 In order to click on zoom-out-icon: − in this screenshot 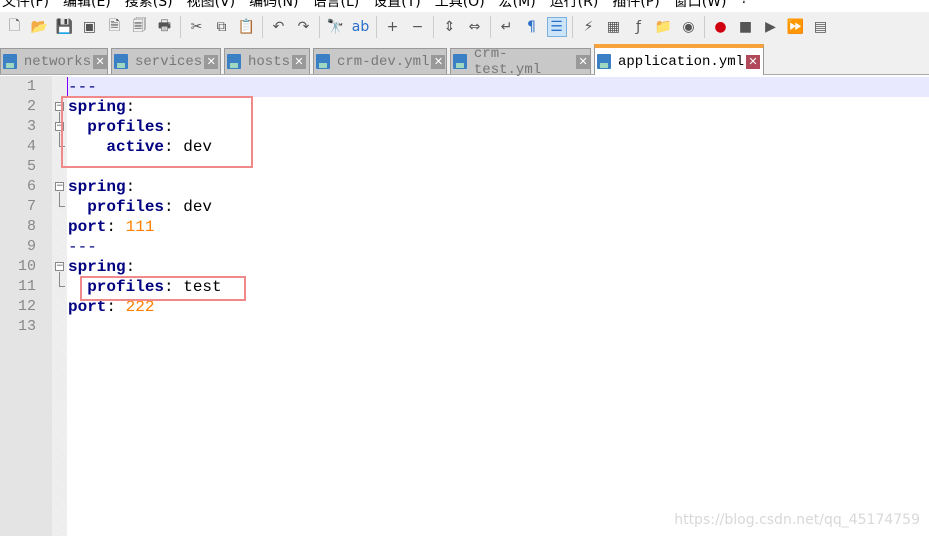, I will do `click(417, 27)`.